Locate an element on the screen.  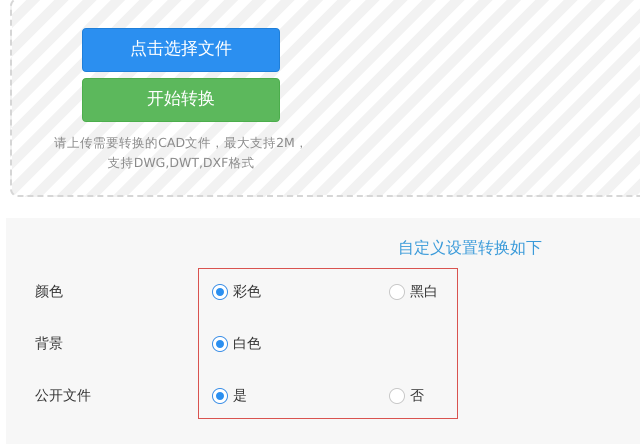
setting-label: 颜色 is located at coordinates (49, 292).